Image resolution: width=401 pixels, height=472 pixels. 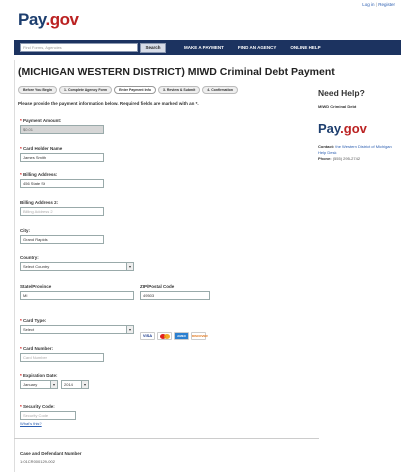 What do you see at coordinates (36, 286) in the screenshot?
I see `state-label: State/Province` at bounding box center [36, 286].